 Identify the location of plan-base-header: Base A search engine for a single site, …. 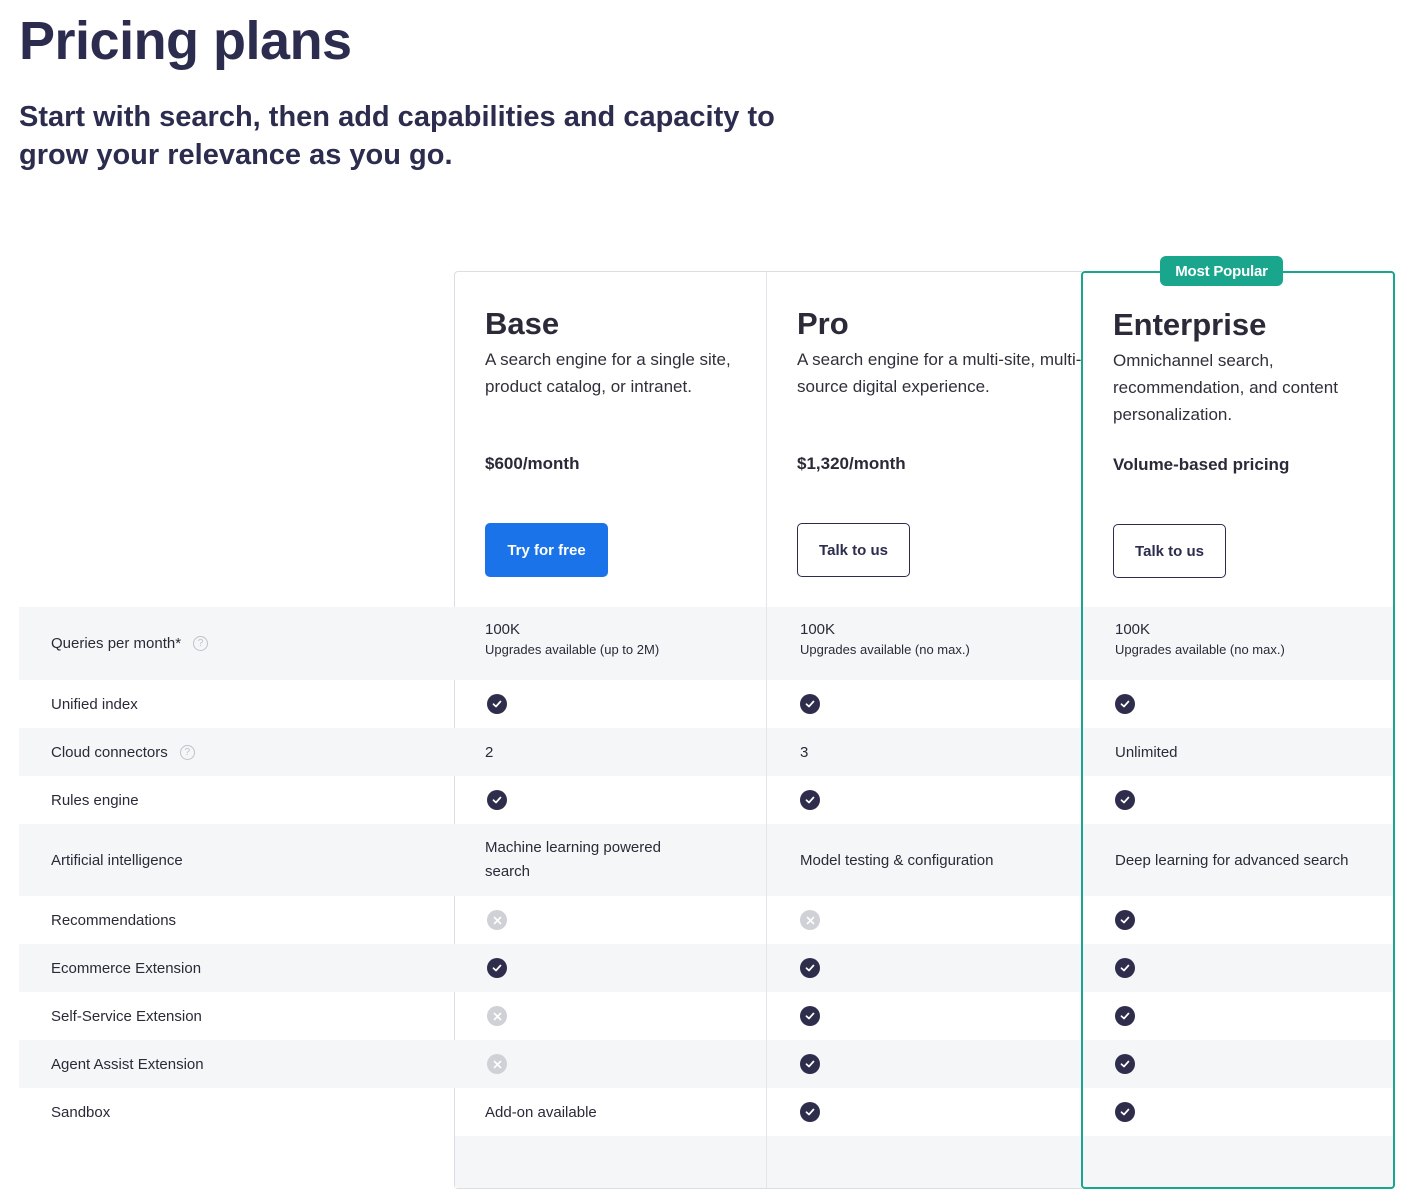
(630, 353).